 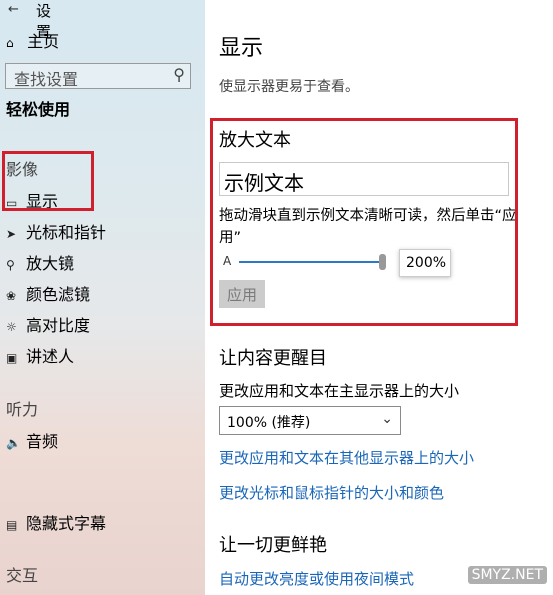 What do you see at coordinates (339, 391) in the screenshot?
I see `scale-label: 更改应用和文本在主显示器上的大小` at bounding box center [339, 391].